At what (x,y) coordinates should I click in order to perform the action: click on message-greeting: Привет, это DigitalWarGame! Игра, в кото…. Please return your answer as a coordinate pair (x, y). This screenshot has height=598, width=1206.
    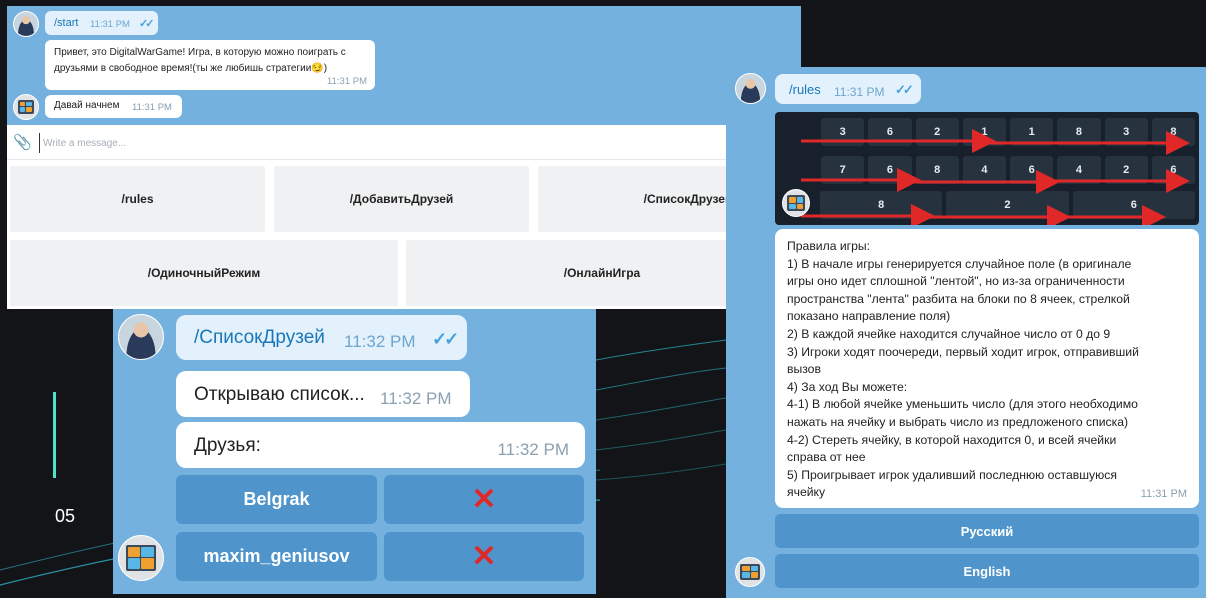
    Looking at the image, I should click on (210, 65).